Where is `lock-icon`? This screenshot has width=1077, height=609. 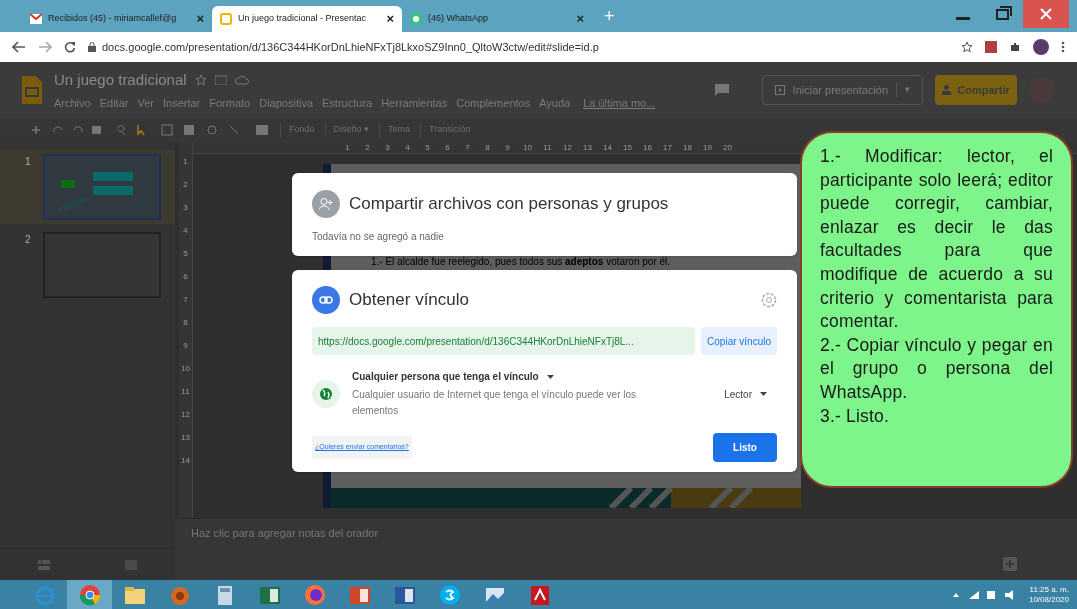 lock-icon is located at coordinates (92, 47).